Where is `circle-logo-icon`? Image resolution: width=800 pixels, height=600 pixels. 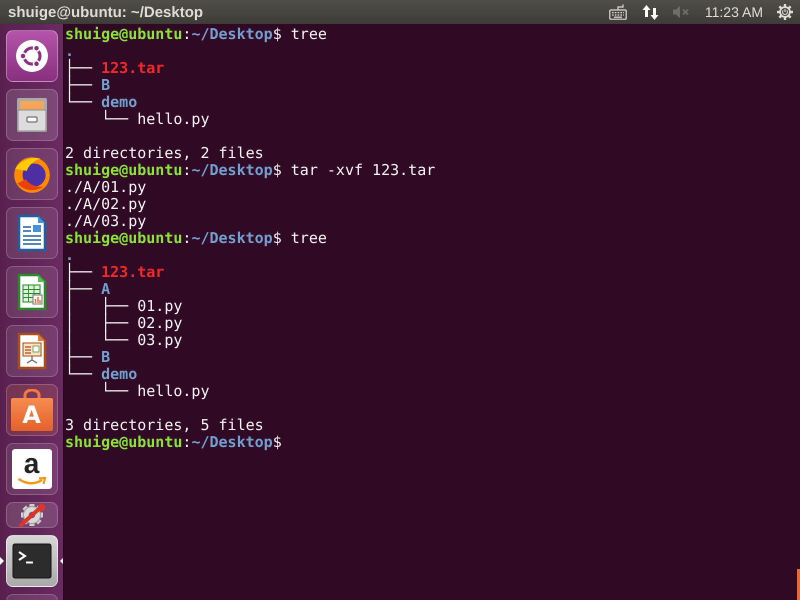 circle-logo-icon is located at coordinates (31, 56).